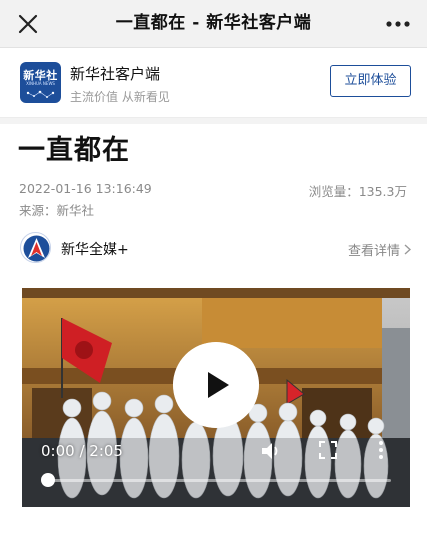 Image resolution: width=427 pixels, height=533 pixels. I want to click on article-source: 来源：新华社, so click(56, 209).